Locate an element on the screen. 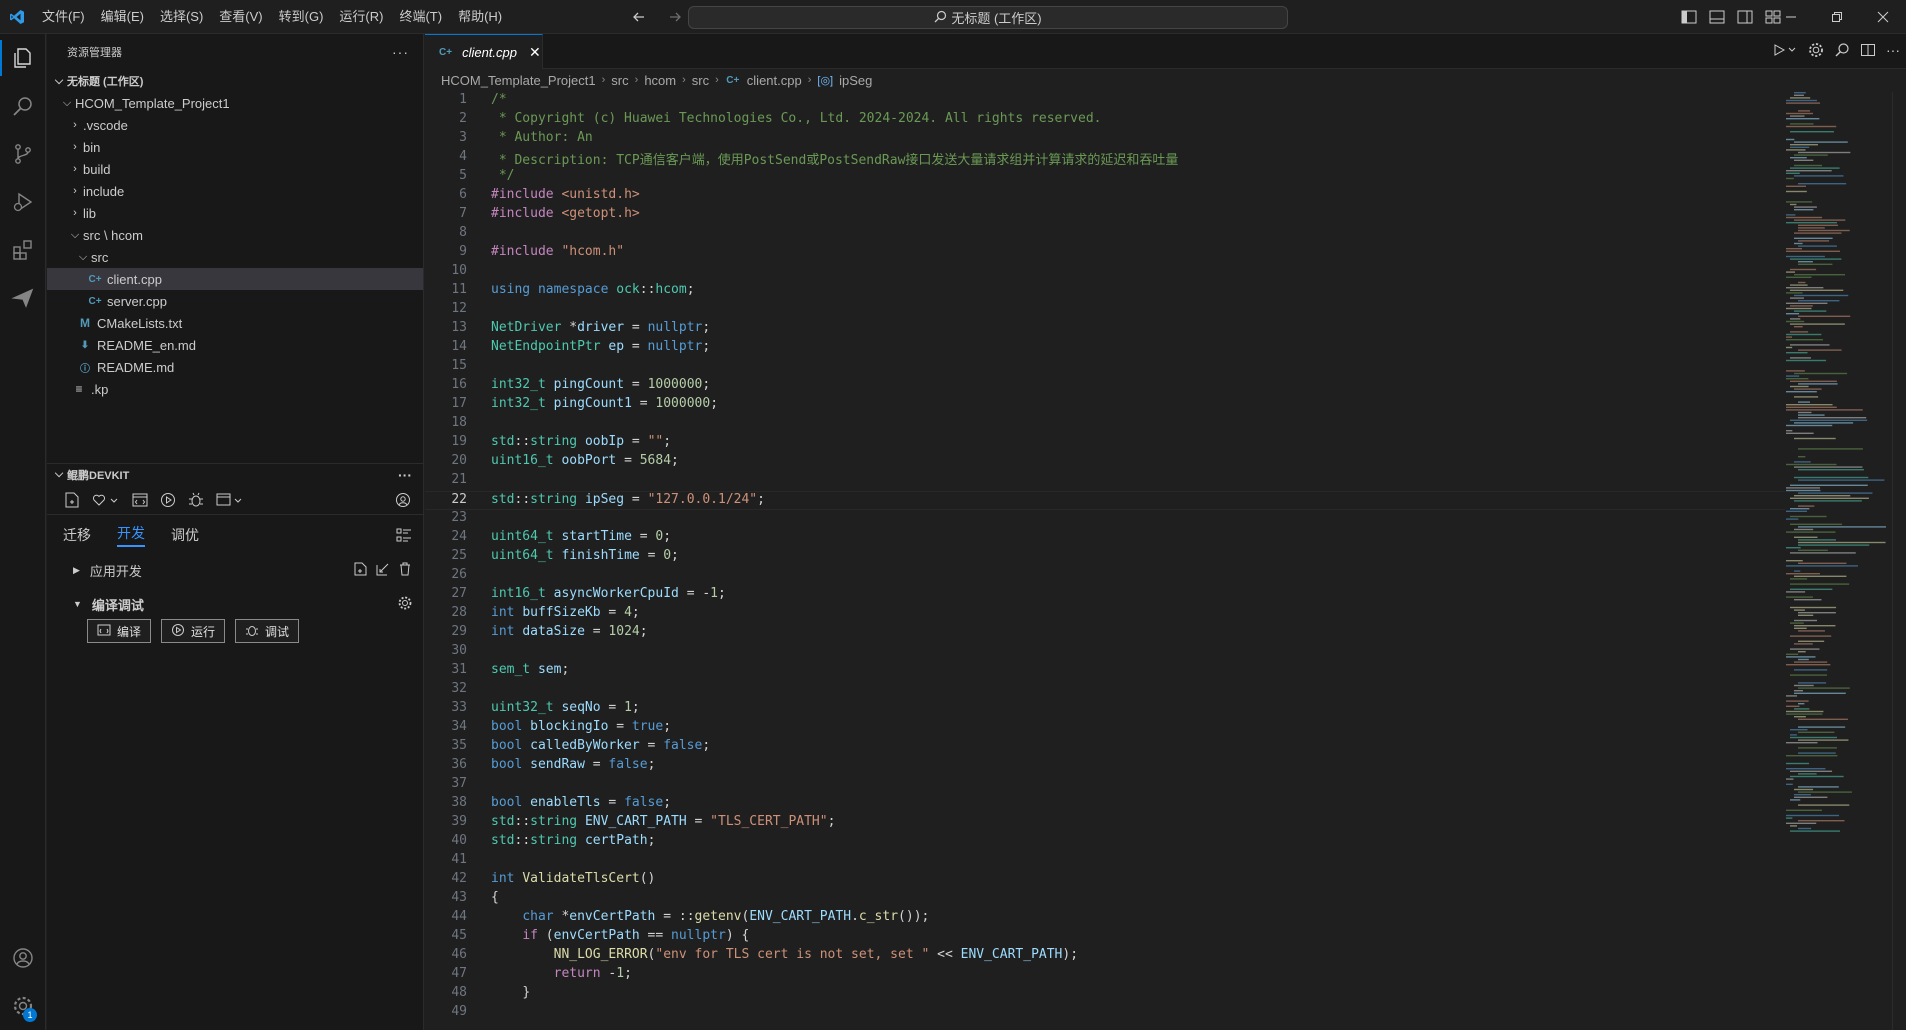  code-line: 22 std::string ipSeg = "127.0.0.1/24"; is located at coordinates (1105, 500).